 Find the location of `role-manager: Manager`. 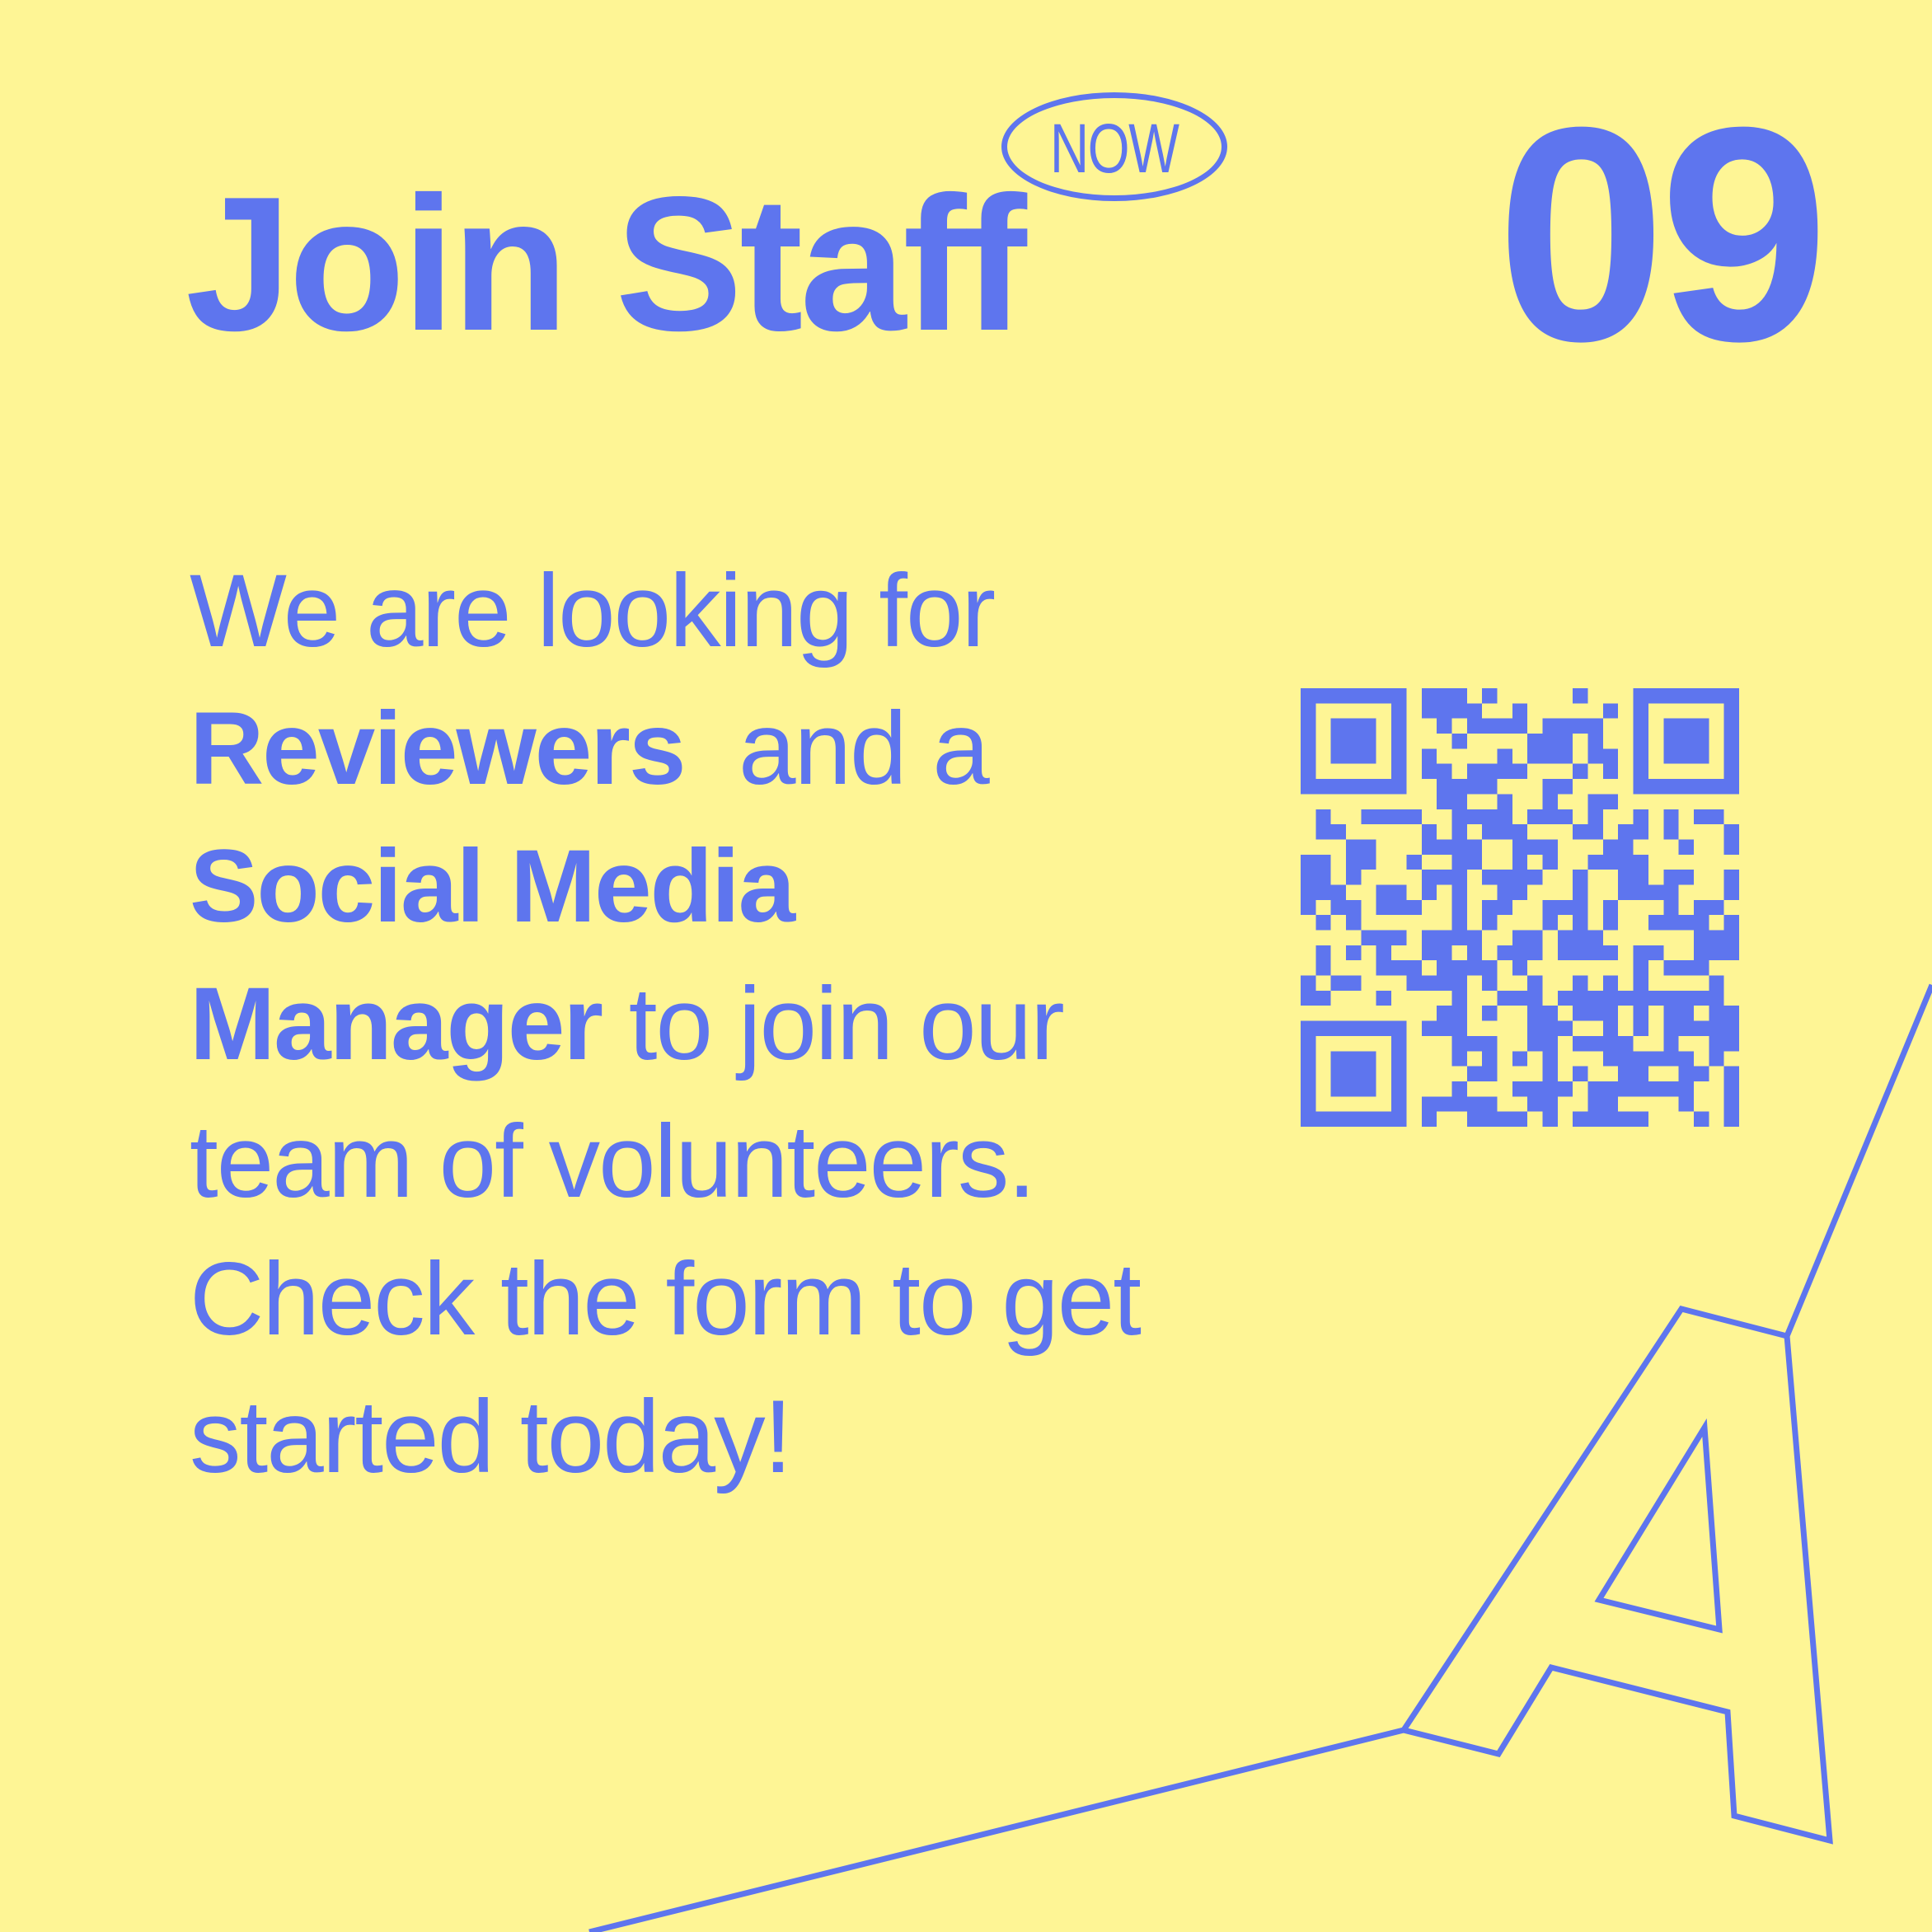

role-manager: Manager is located at coordinates (396, 1024).